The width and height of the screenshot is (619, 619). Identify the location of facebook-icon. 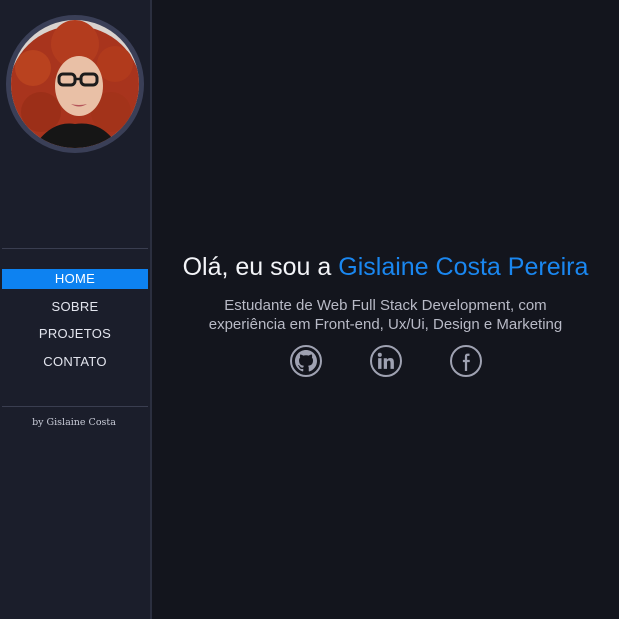
(466, 362).